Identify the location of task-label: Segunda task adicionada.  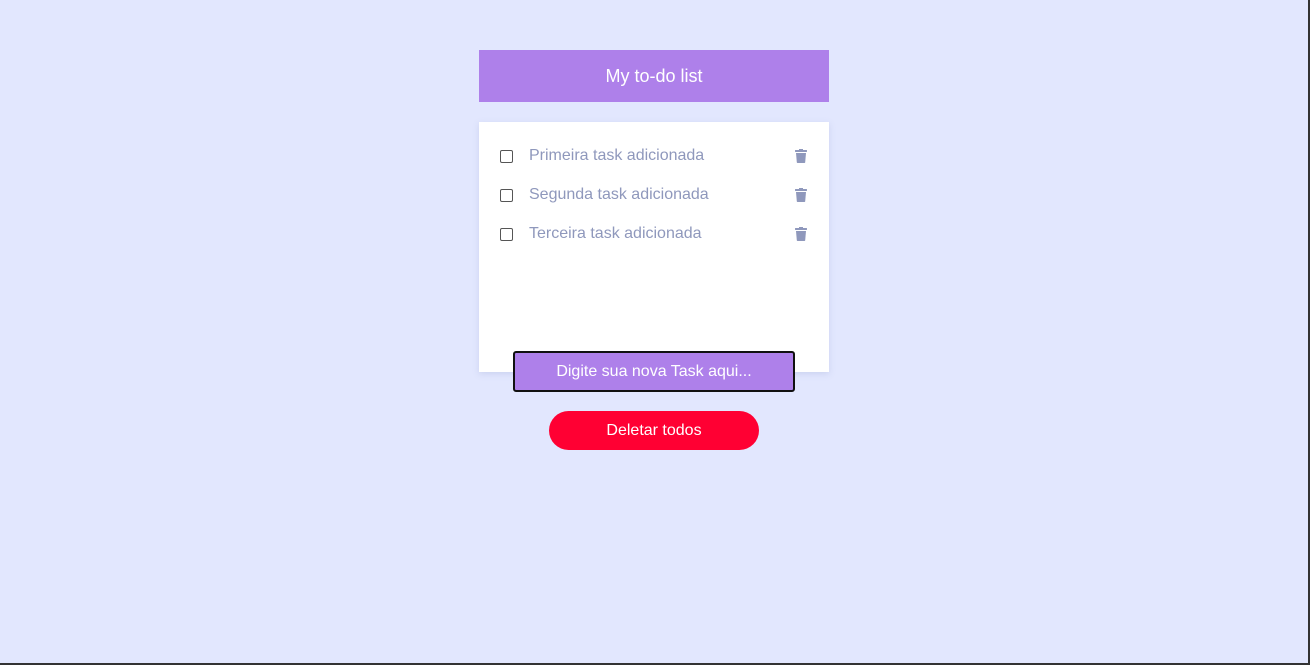
(619, 194).